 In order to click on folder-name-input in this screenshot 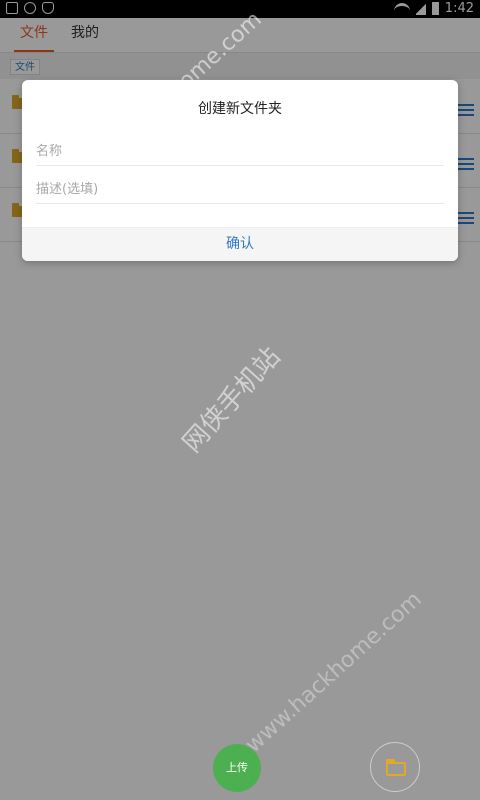, I will do `click(240, 151)`.